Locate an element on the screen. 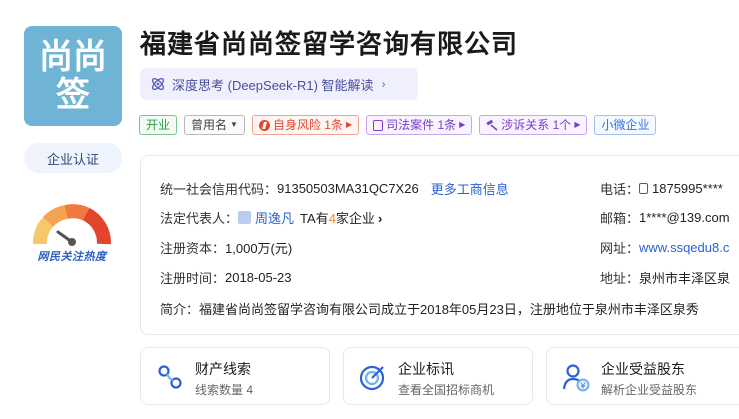  former-name-dropdown: 曾用名 ▼ is located at coordinates (214, 125).